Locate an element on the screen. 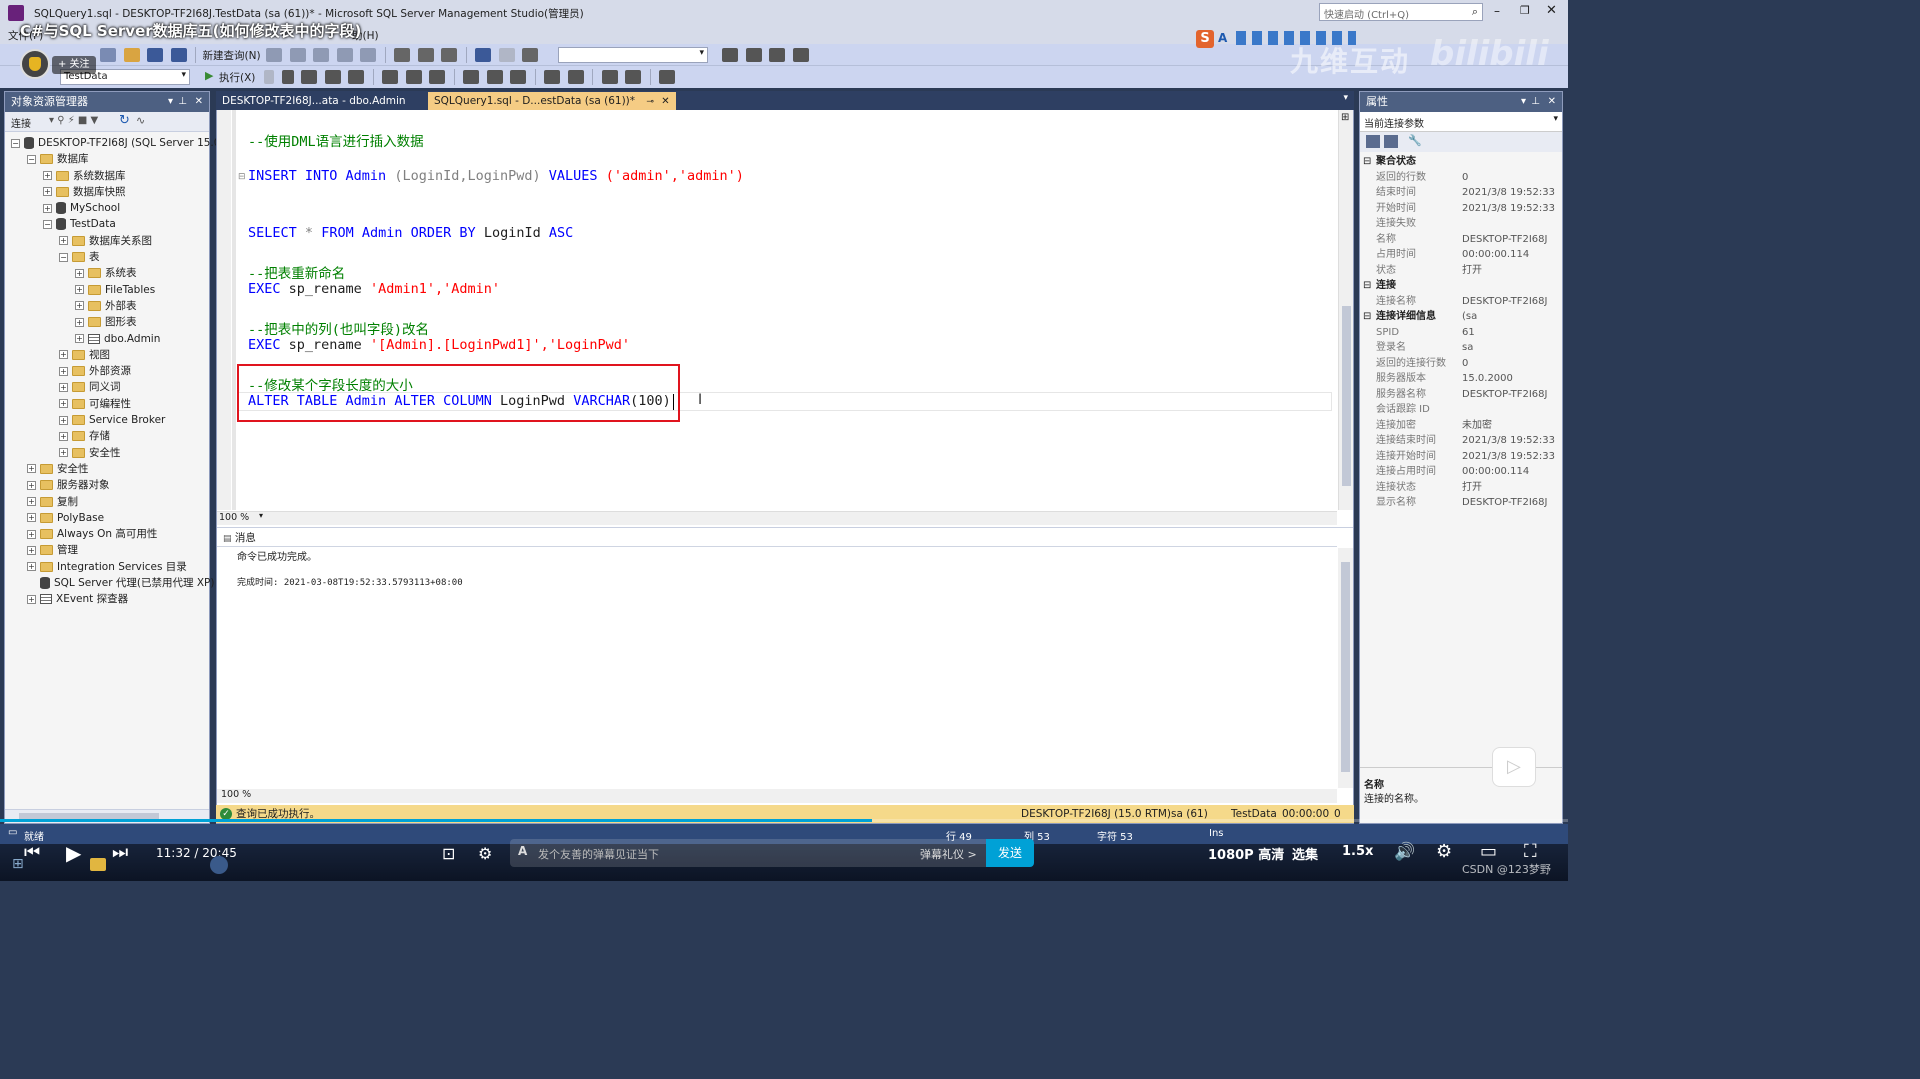  property-row: 连接状态 打开 is located at coordinates (1461, 488).